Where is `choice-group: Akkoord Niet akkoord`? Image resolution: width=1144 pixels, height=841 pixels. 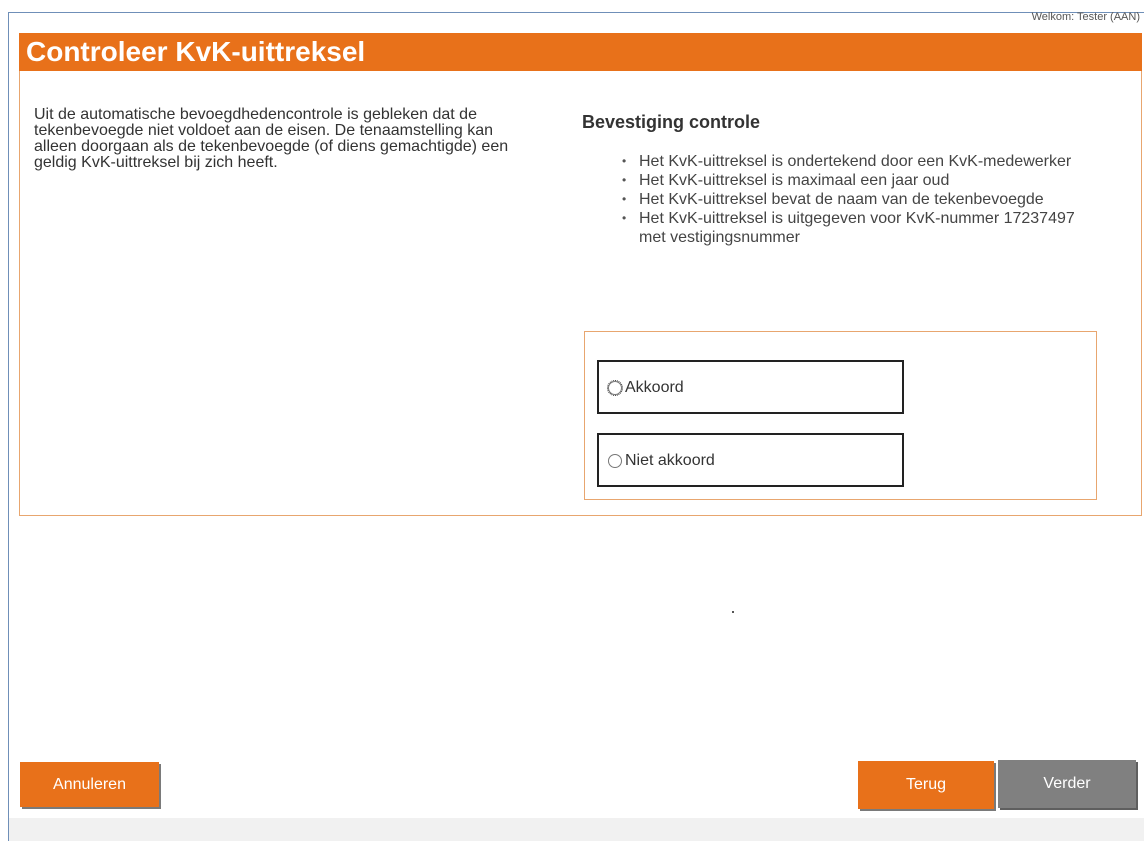
choice-group: Akkoord Niet akkoord is located at coordinates (840, 415).